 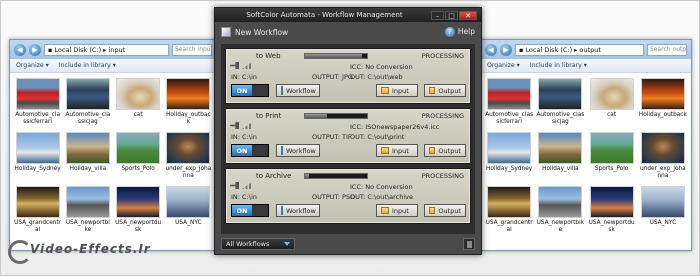 I want to click on watermark-text: Video-Effects.Ir, so click(x=90, y=249).